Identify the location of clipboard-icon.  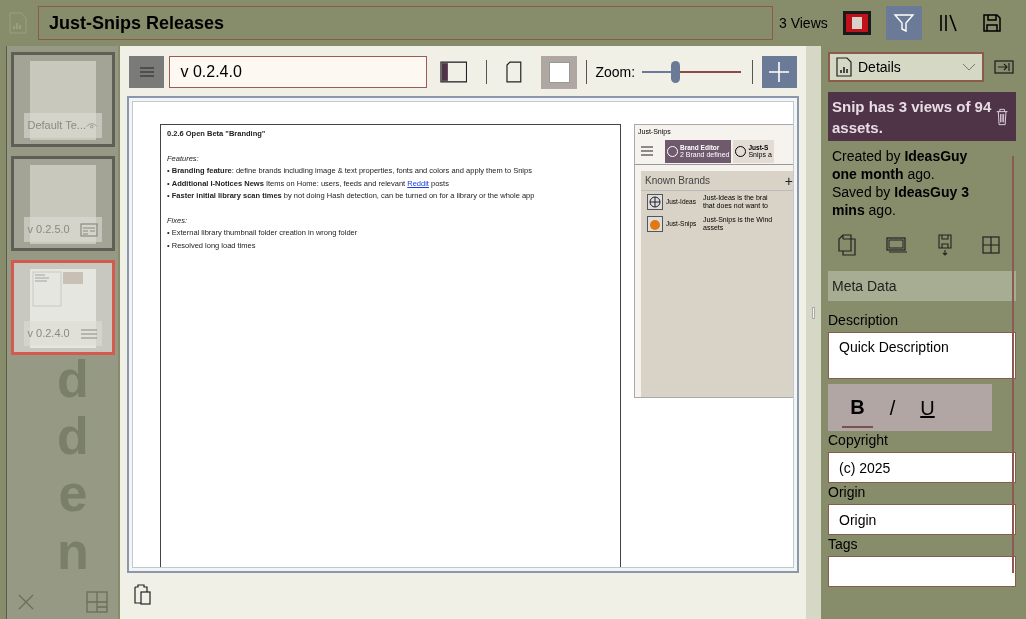
(142, 594).